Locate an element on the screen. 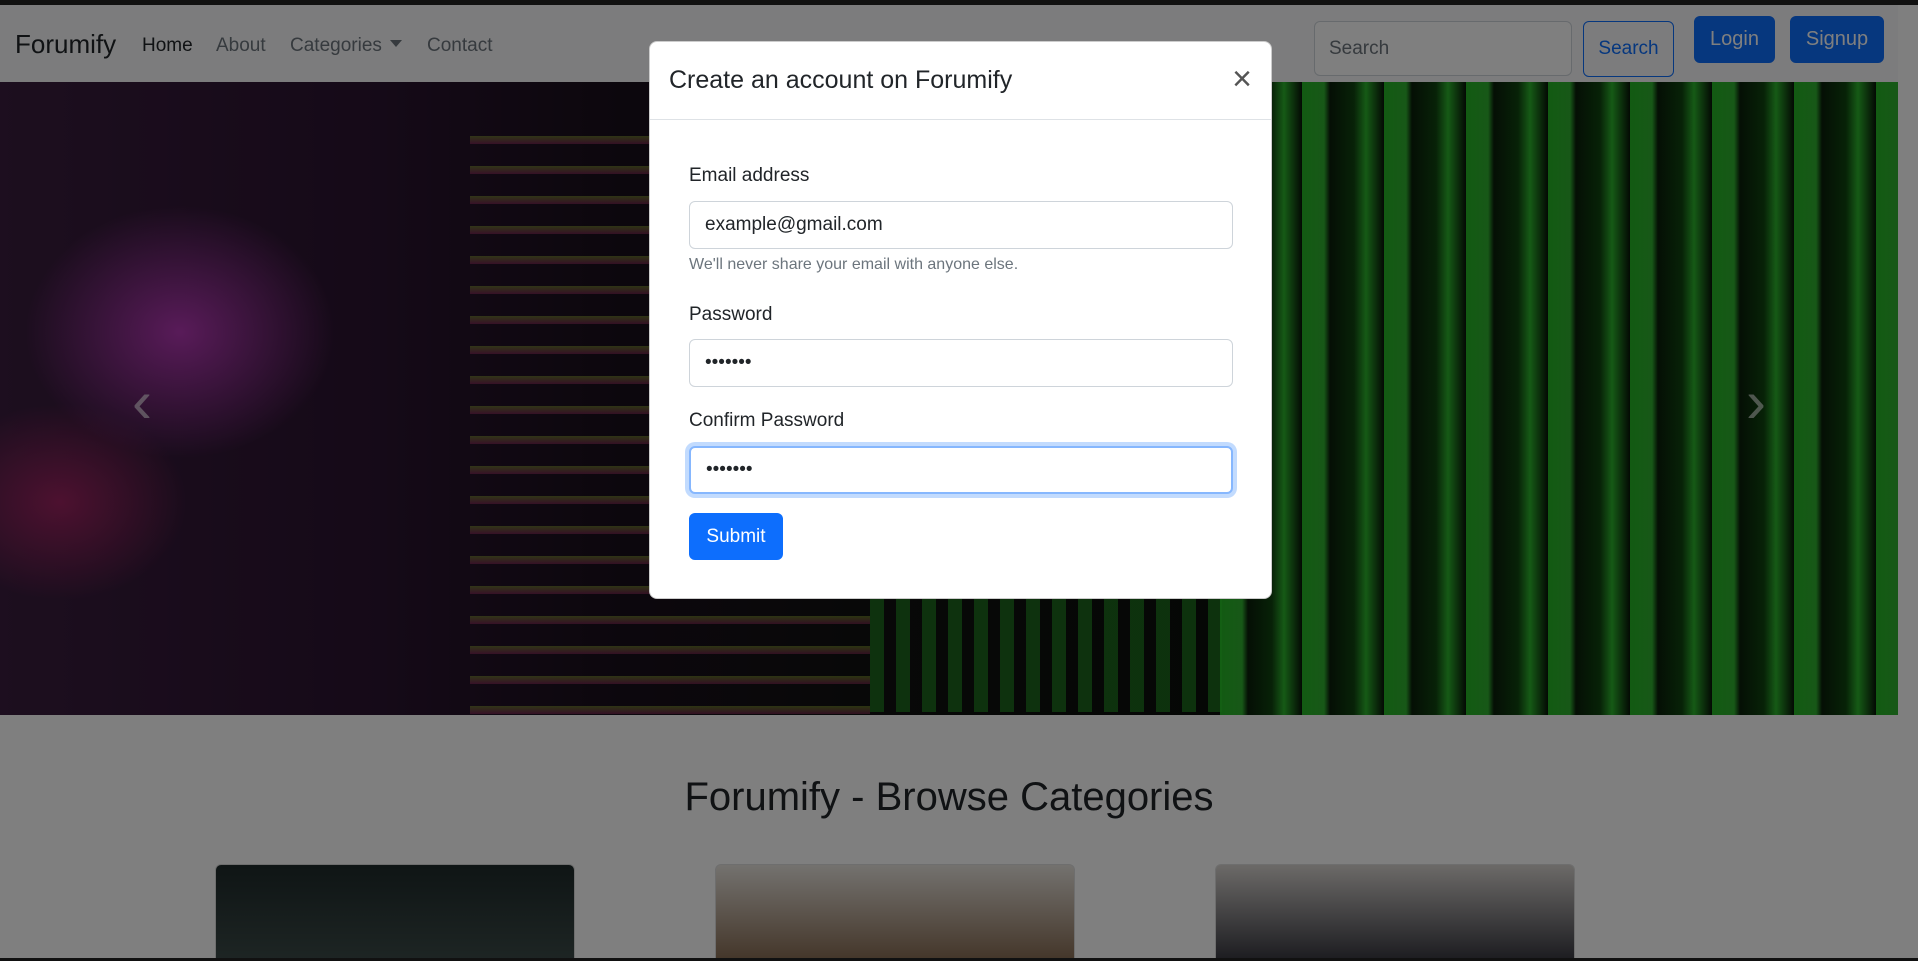 The width and height of the screenshot is (1918, 961). confirm-password-field is located at coordinates (961, 470).